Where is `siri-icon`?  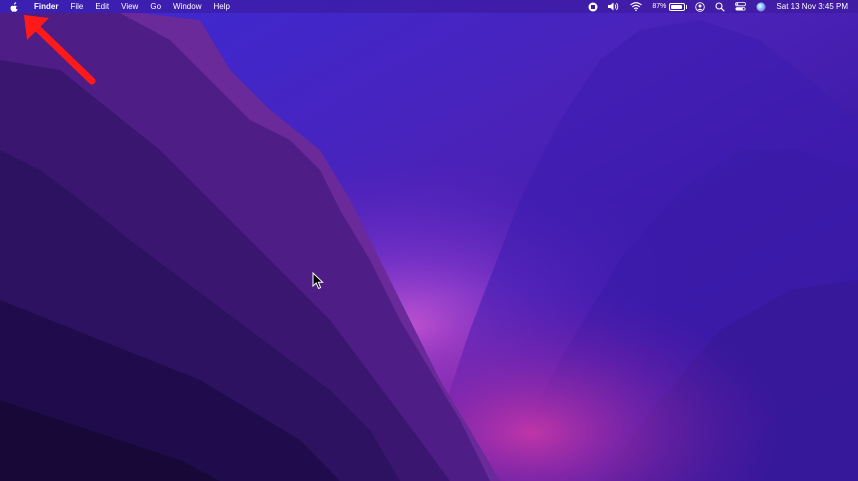
siri-icon is located at coordinates (761, 6).